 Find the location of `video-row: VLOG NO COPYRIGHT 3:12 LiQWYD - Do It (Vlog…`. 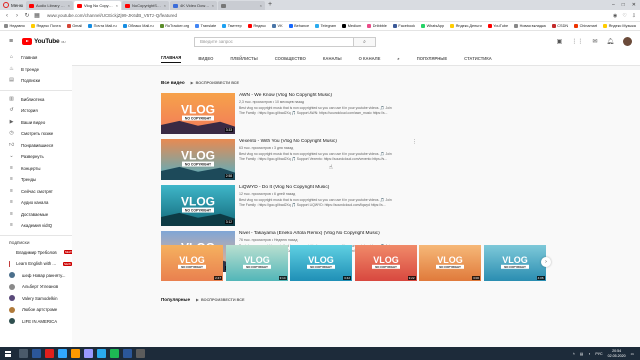

video-row: VLOG NO COPYRIGHT 3:12 LiQWYD - Do It (Vlog… is located at coordinates (291, 206).